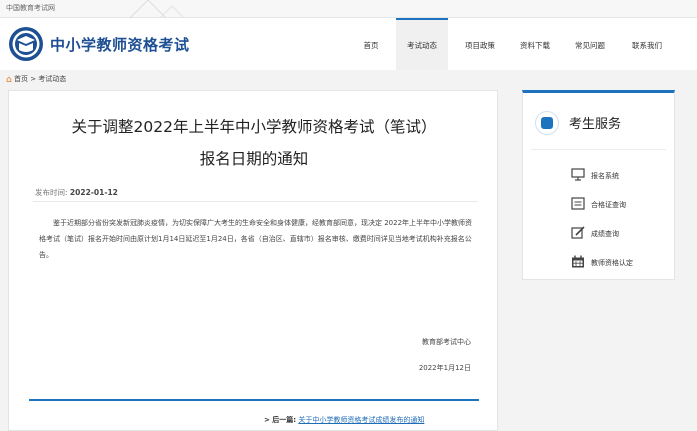  What do you see at coordinates (578, 261) in the screenshot?
I see `calendar-icon` at bounding box center [578, 261].